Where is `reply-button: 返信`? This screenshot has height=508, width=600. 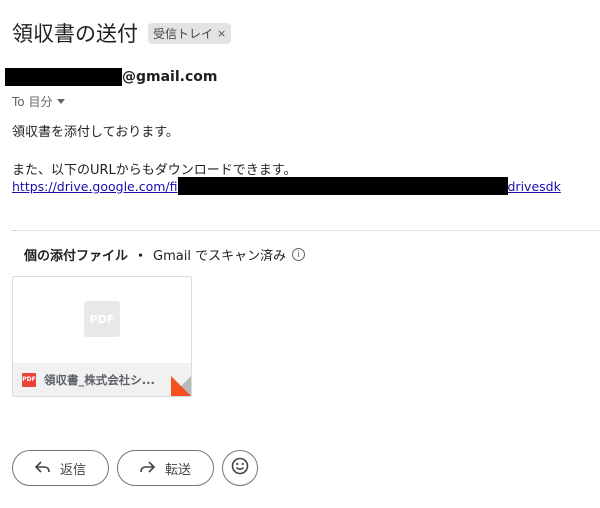
reply-button: 返信 is located at coordinates (61, 468).